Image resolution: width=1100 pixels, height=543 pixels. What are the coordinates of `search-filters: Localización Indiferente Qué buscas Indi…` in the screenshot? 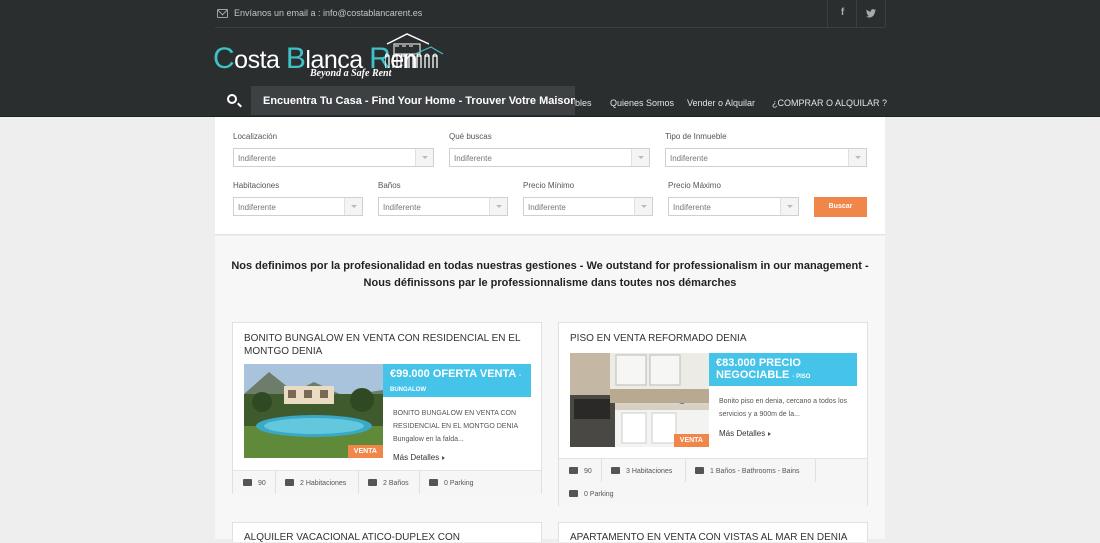 It's located at (550, 176).